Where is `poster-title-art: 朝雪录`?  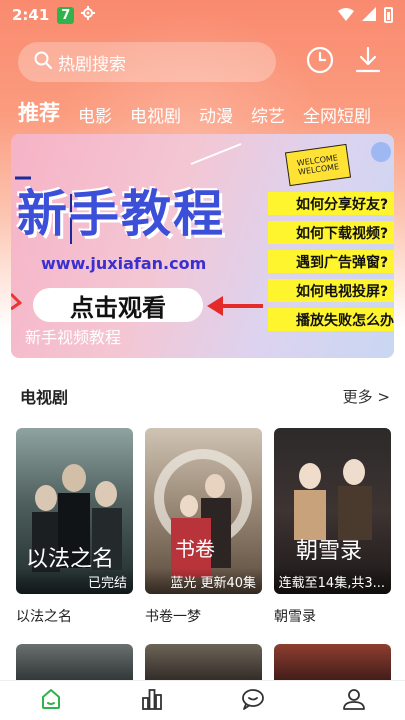 poster-title-art: 朝雪录 is located at coordinates (329, 551).